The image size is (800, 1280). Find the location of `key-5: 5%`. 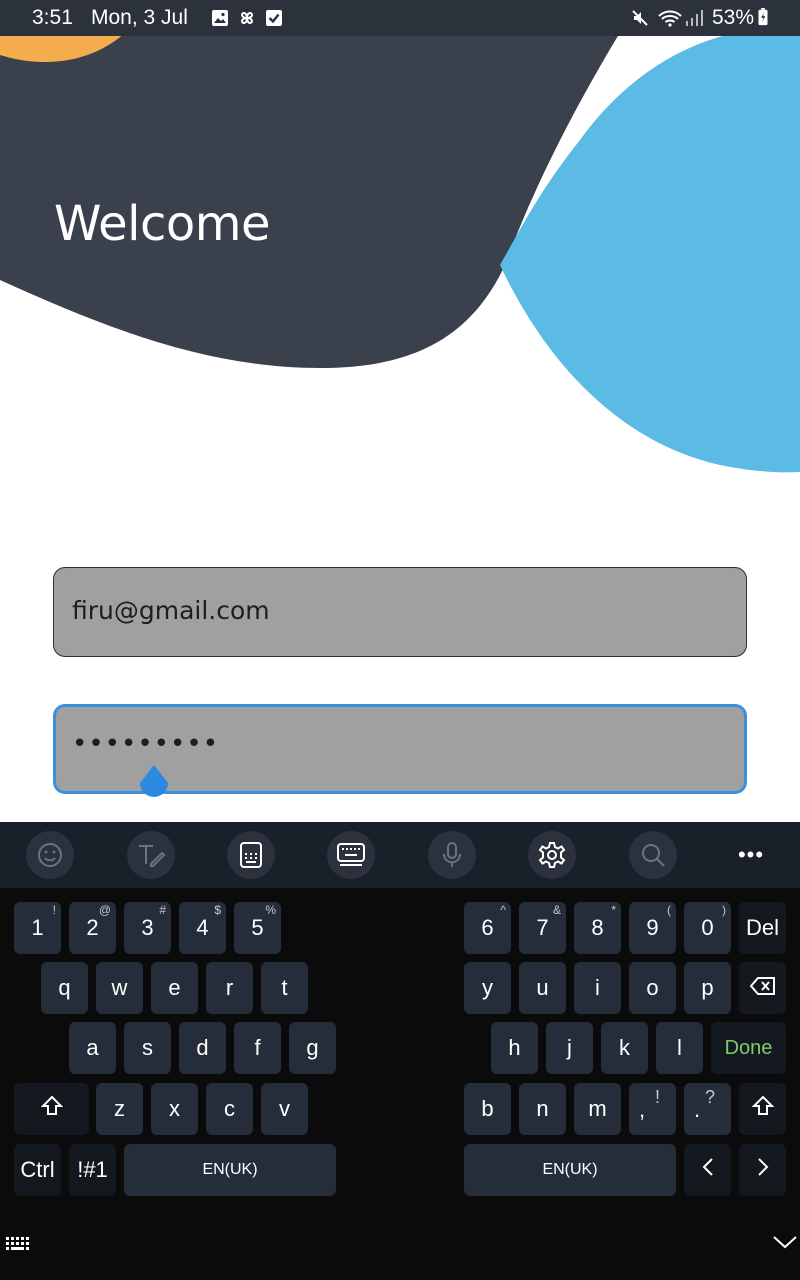

key-5: 5% is located at coordinates (257, 928).